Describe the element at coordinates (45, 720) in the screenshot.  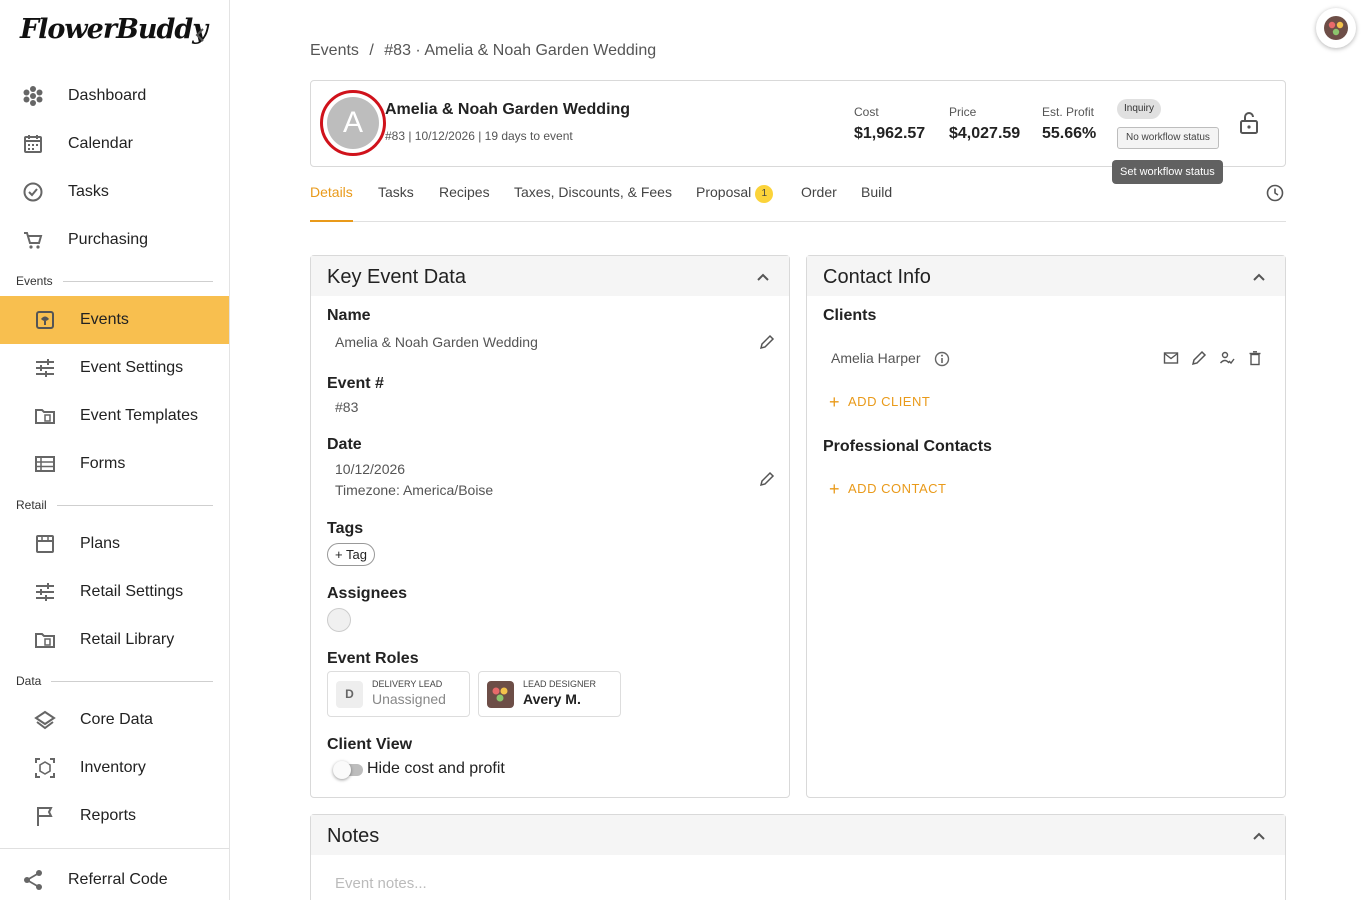
I see `layers-icon` at that location.